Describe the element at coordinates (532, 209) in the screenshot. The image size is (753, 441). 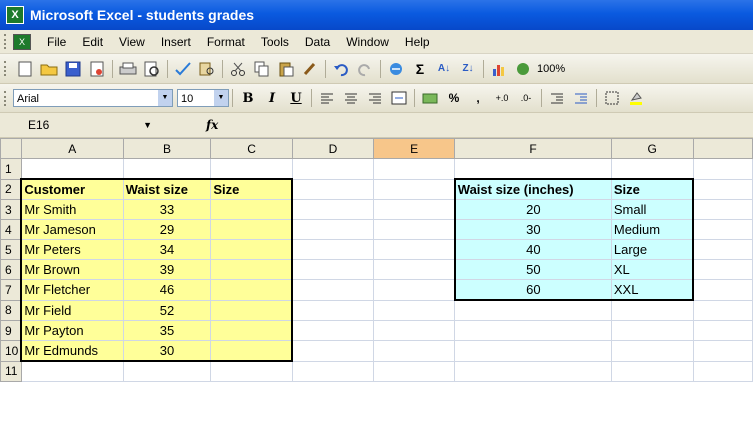
I see `cell: 20` at that location.